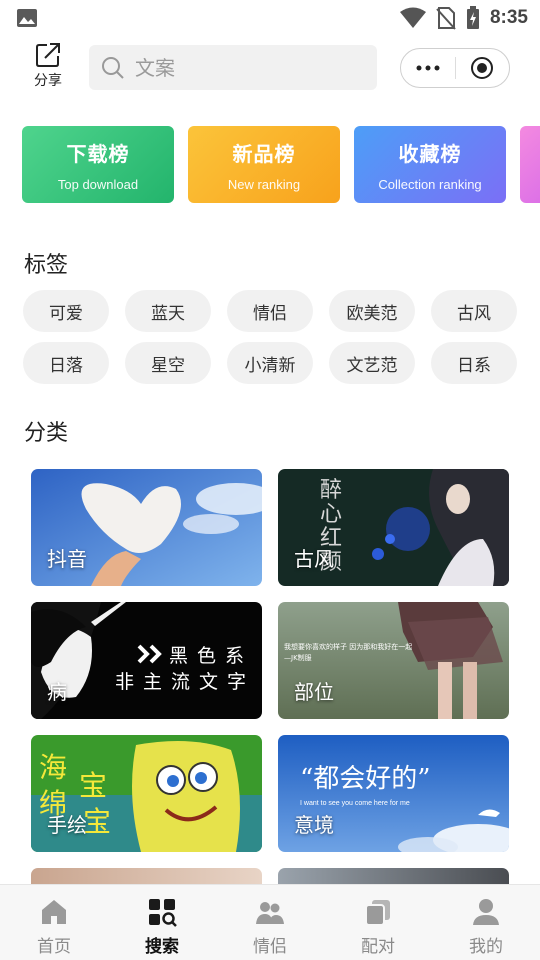 The height and width of the screenshot is (960, 540). What do you see at coordinates (54, 912) in the screenshot?
I see `home-icon` at bounding box center [54, 912].